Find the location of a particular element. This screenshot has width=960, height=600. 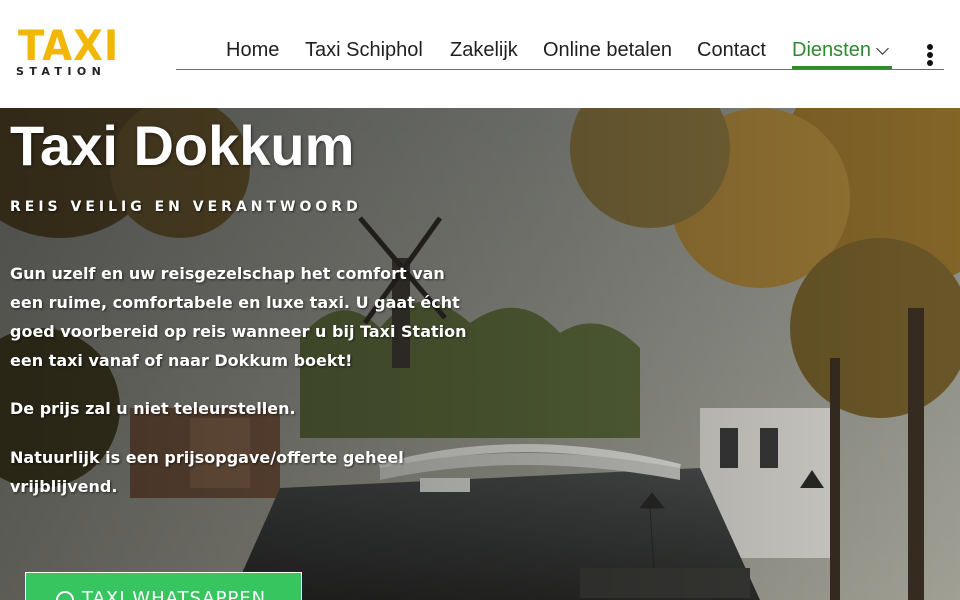

logo-subword: STATION is located at coordinates (61, 71).